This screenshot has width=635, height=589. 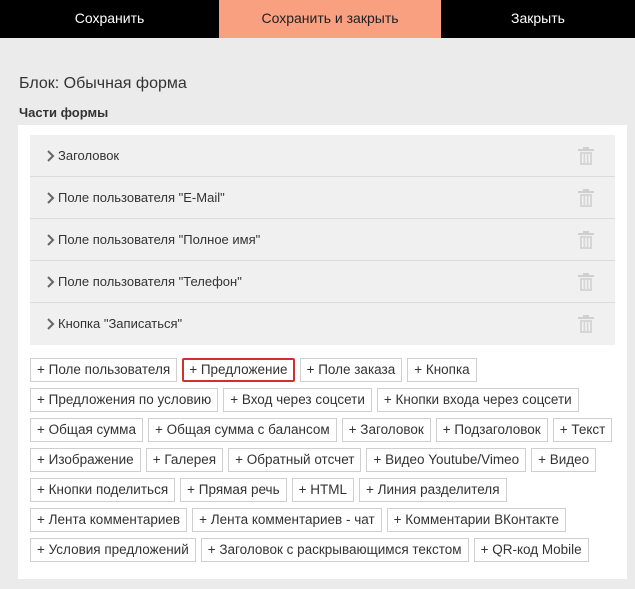 What do you see at coordinates (334, 550) in the screenshot?
I see `add-part-button: + Заголовок с раскрывающимся текстом` at bounding box center [334, 550].